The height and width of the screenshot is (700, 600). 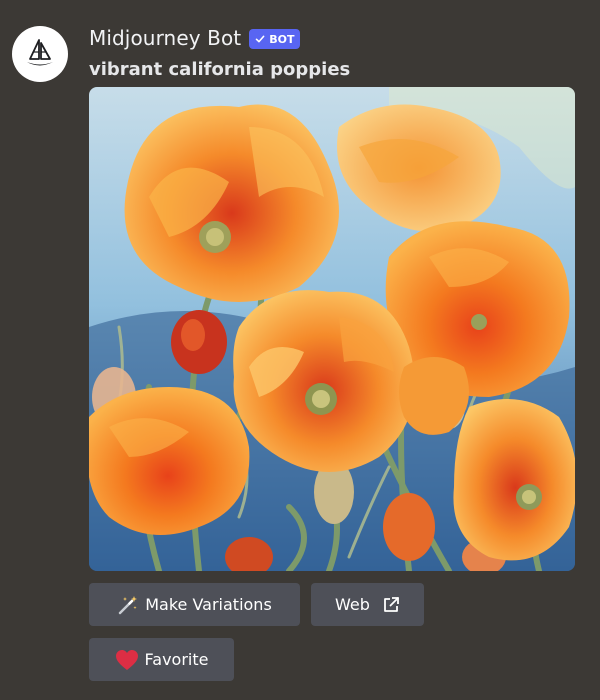 What do you see at coordinates (127, 660) in the screenshot?
I see `heart-icon` at bounding box center [127, 660].